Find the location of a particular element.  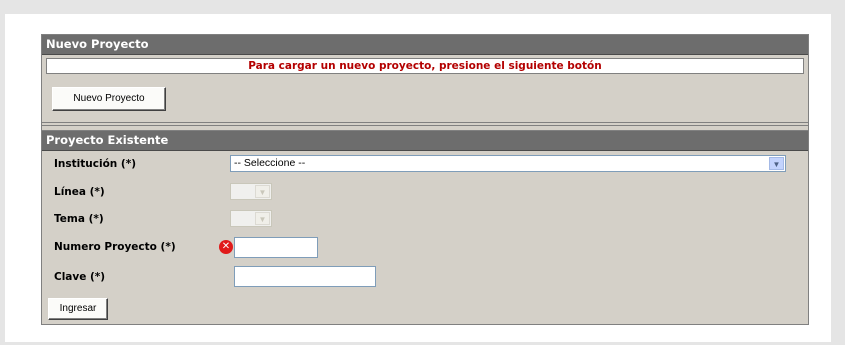

tema-label: Tema (*) is located at coordinates (79, 219).